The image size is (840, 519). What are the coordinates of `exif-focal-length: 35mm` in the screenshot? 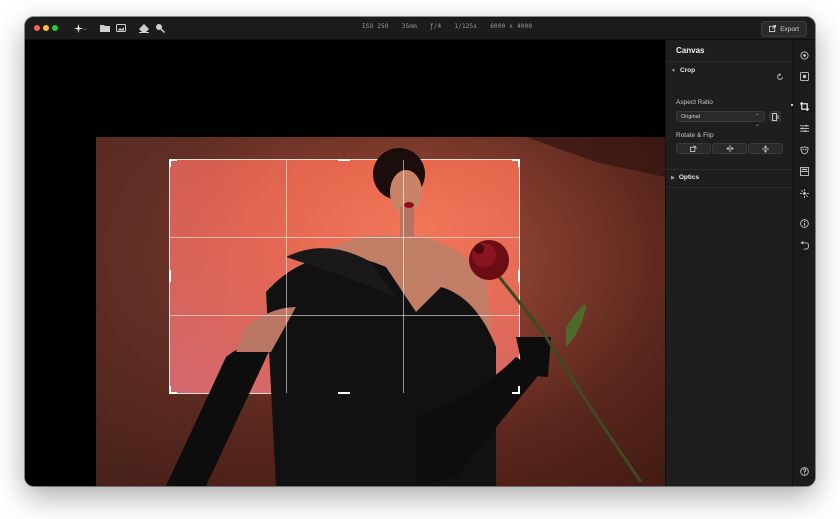 It's located at (409, 26).